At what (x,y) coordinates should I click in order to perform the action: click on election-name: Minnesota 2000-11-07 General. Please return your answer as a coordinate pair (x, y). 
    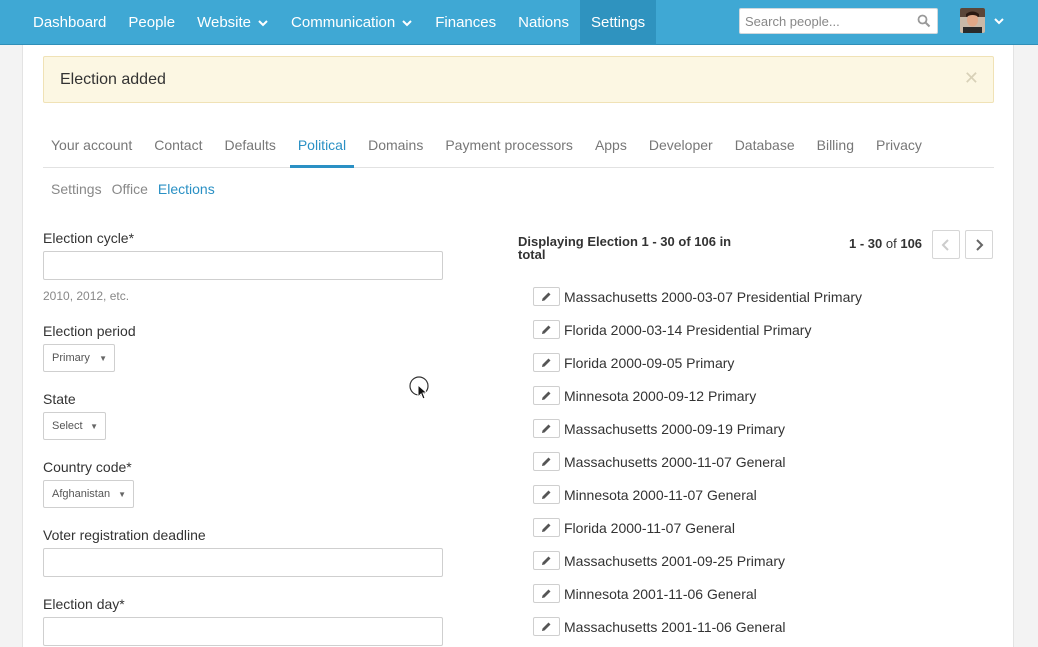
    Looking at the image, I should click on (660, 495).